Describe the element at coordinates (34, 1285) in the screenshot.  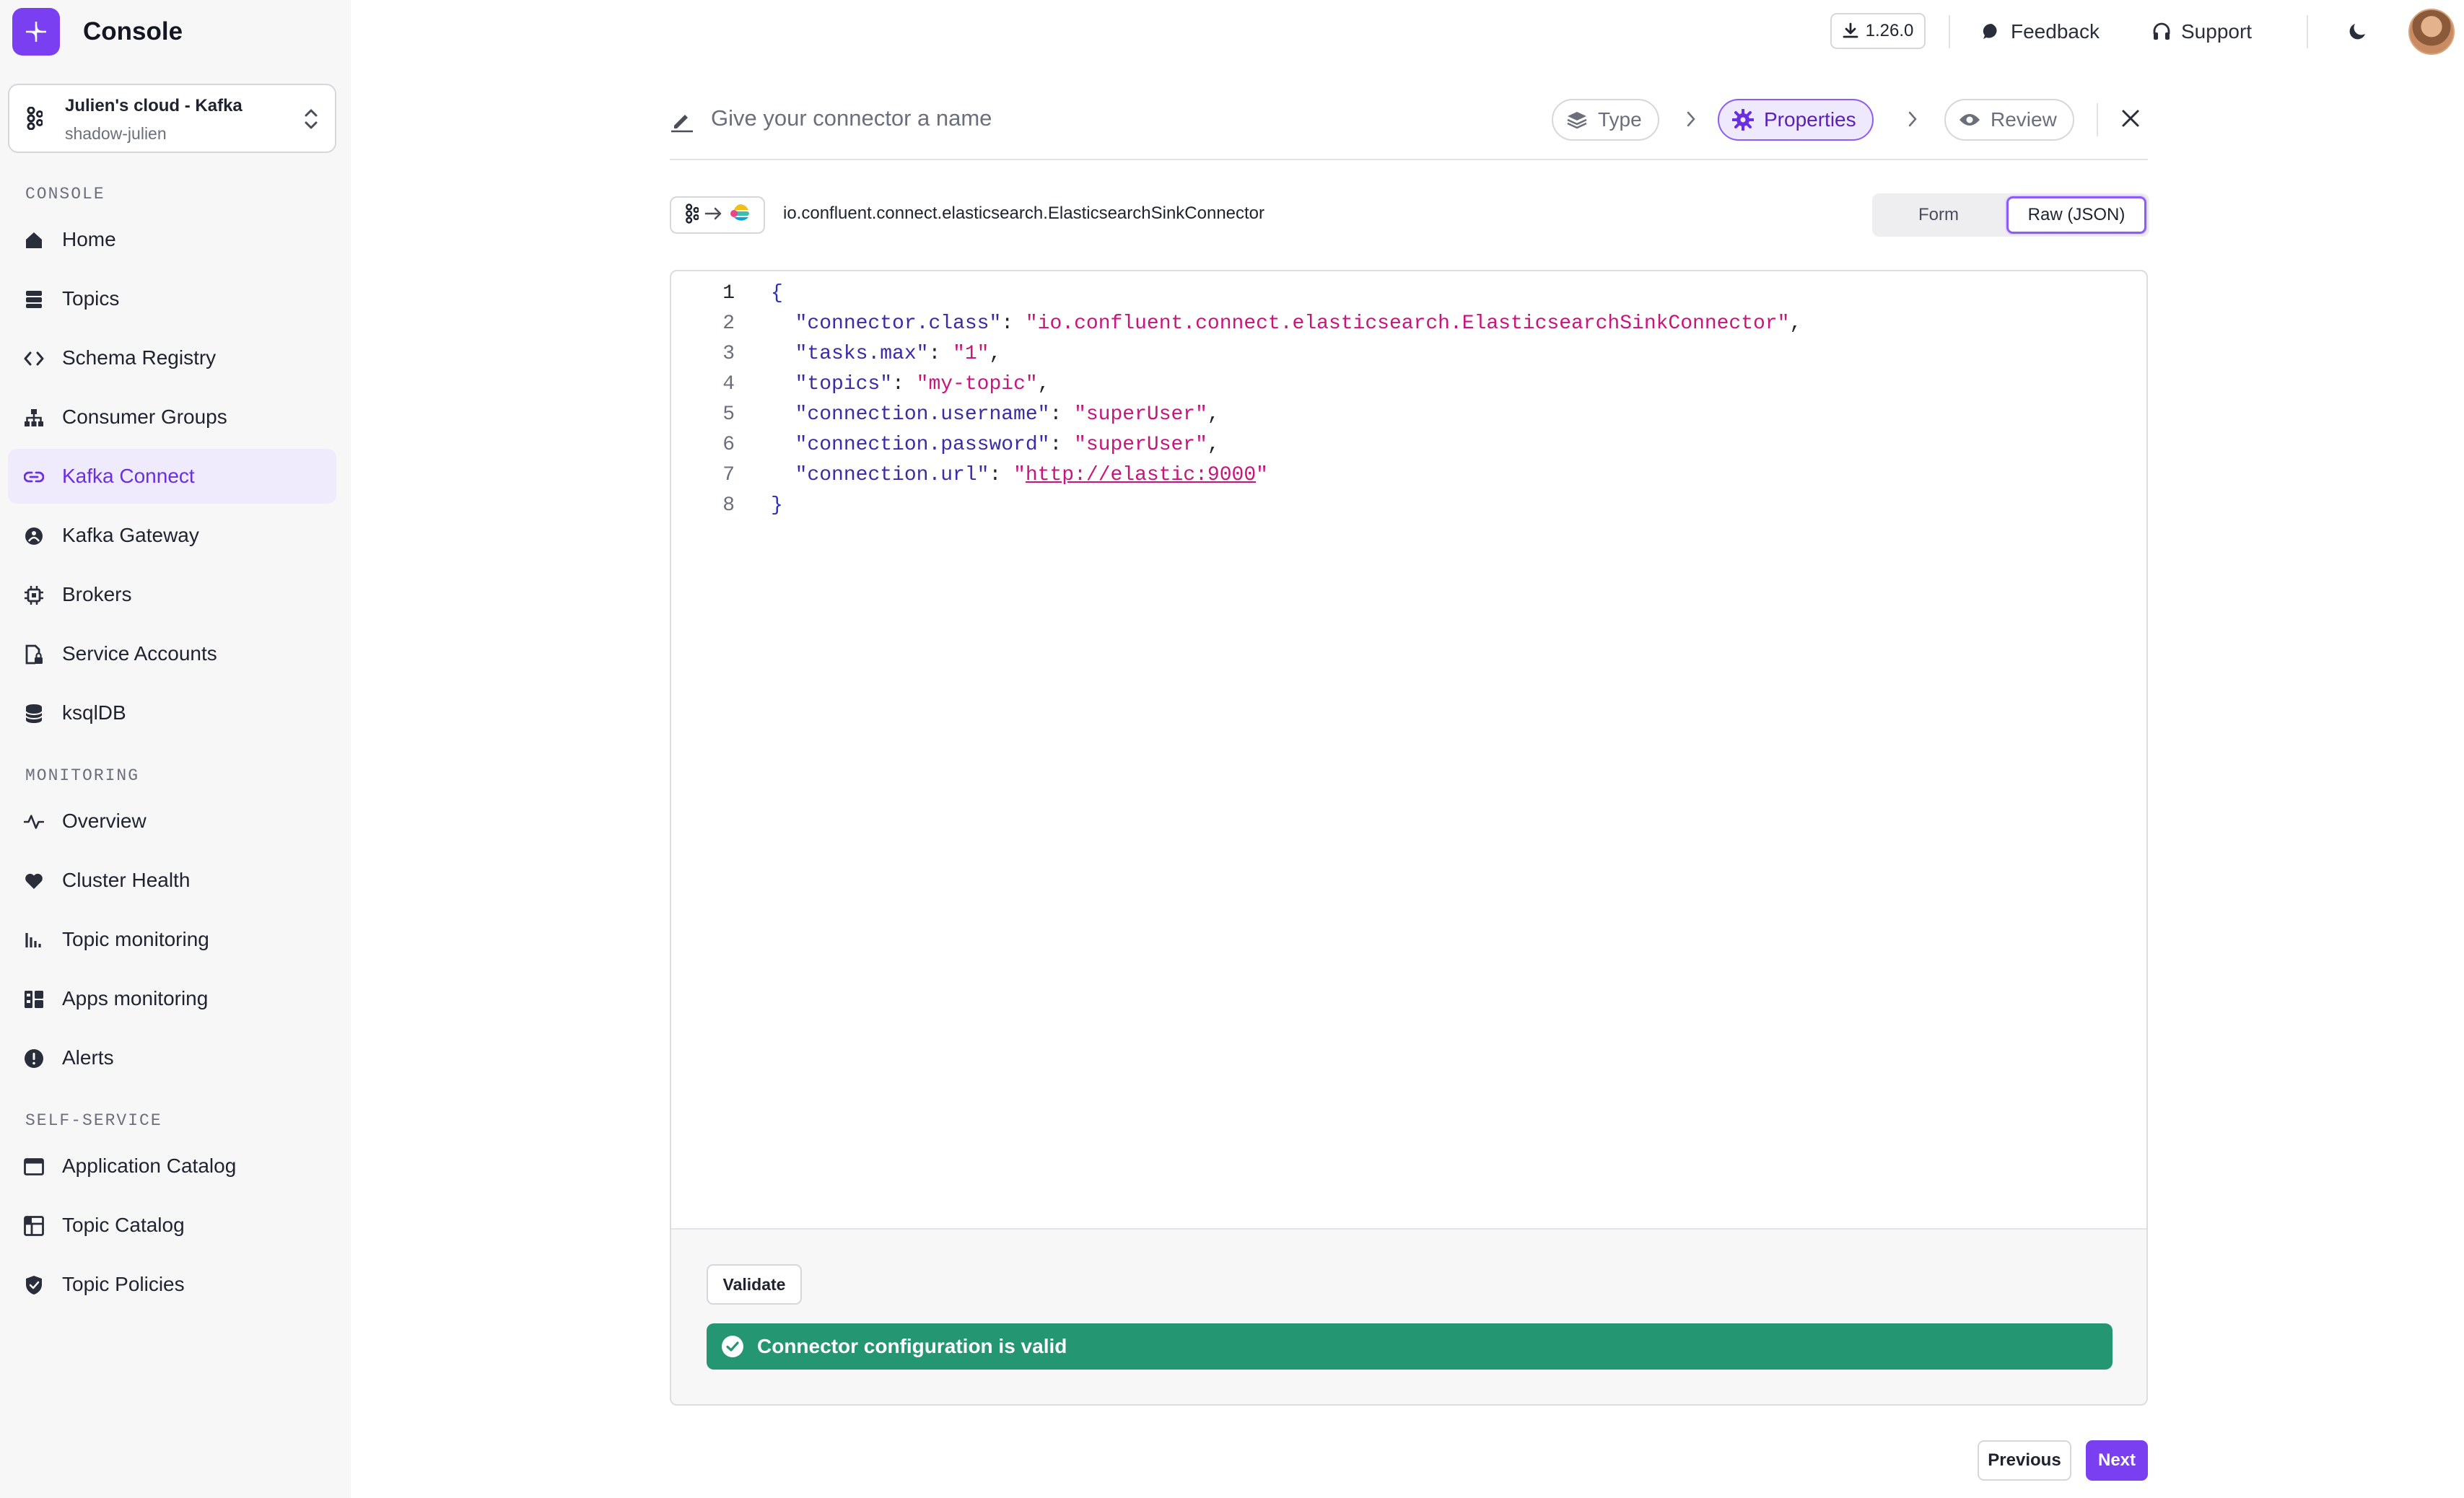
I see `shield-icon` at that location.